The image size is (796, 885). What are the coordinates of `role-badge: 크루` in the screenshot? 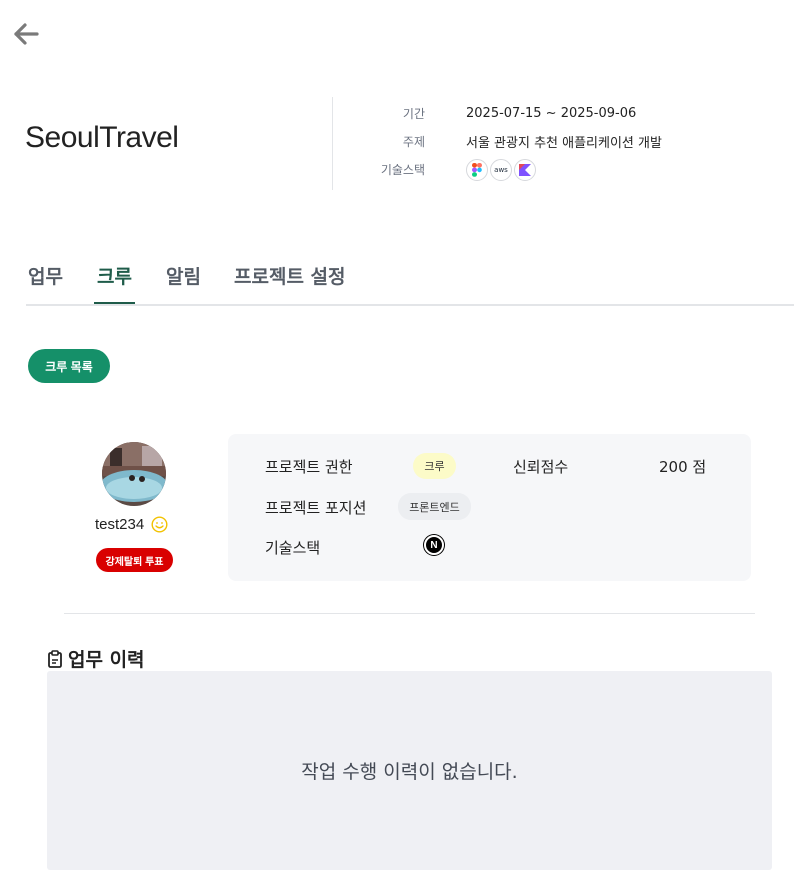 It's located at (434, 466).